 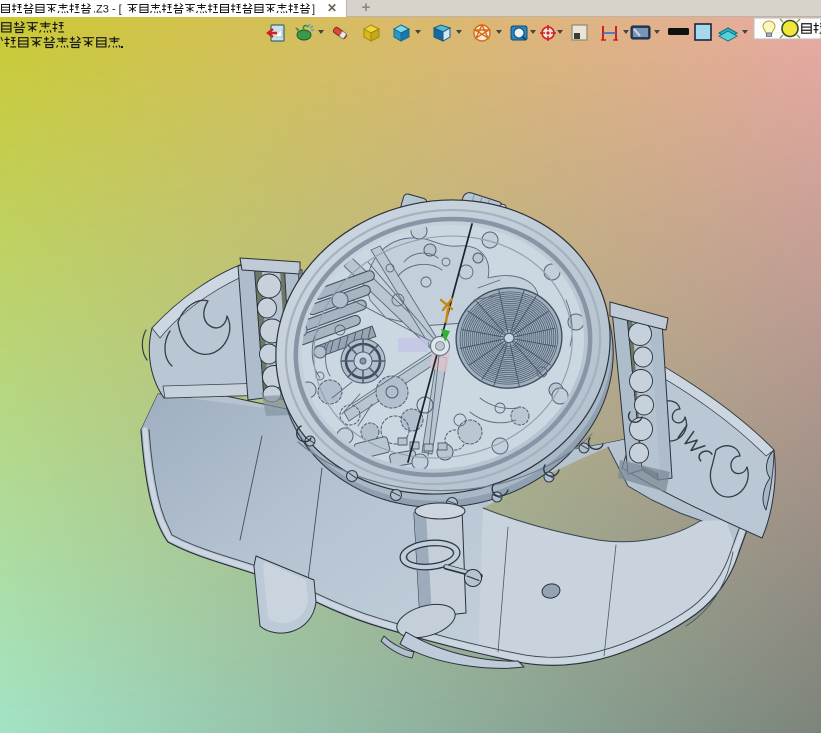 I want to click on svg-text: .Z3 - [, so click(x=107, y=10).